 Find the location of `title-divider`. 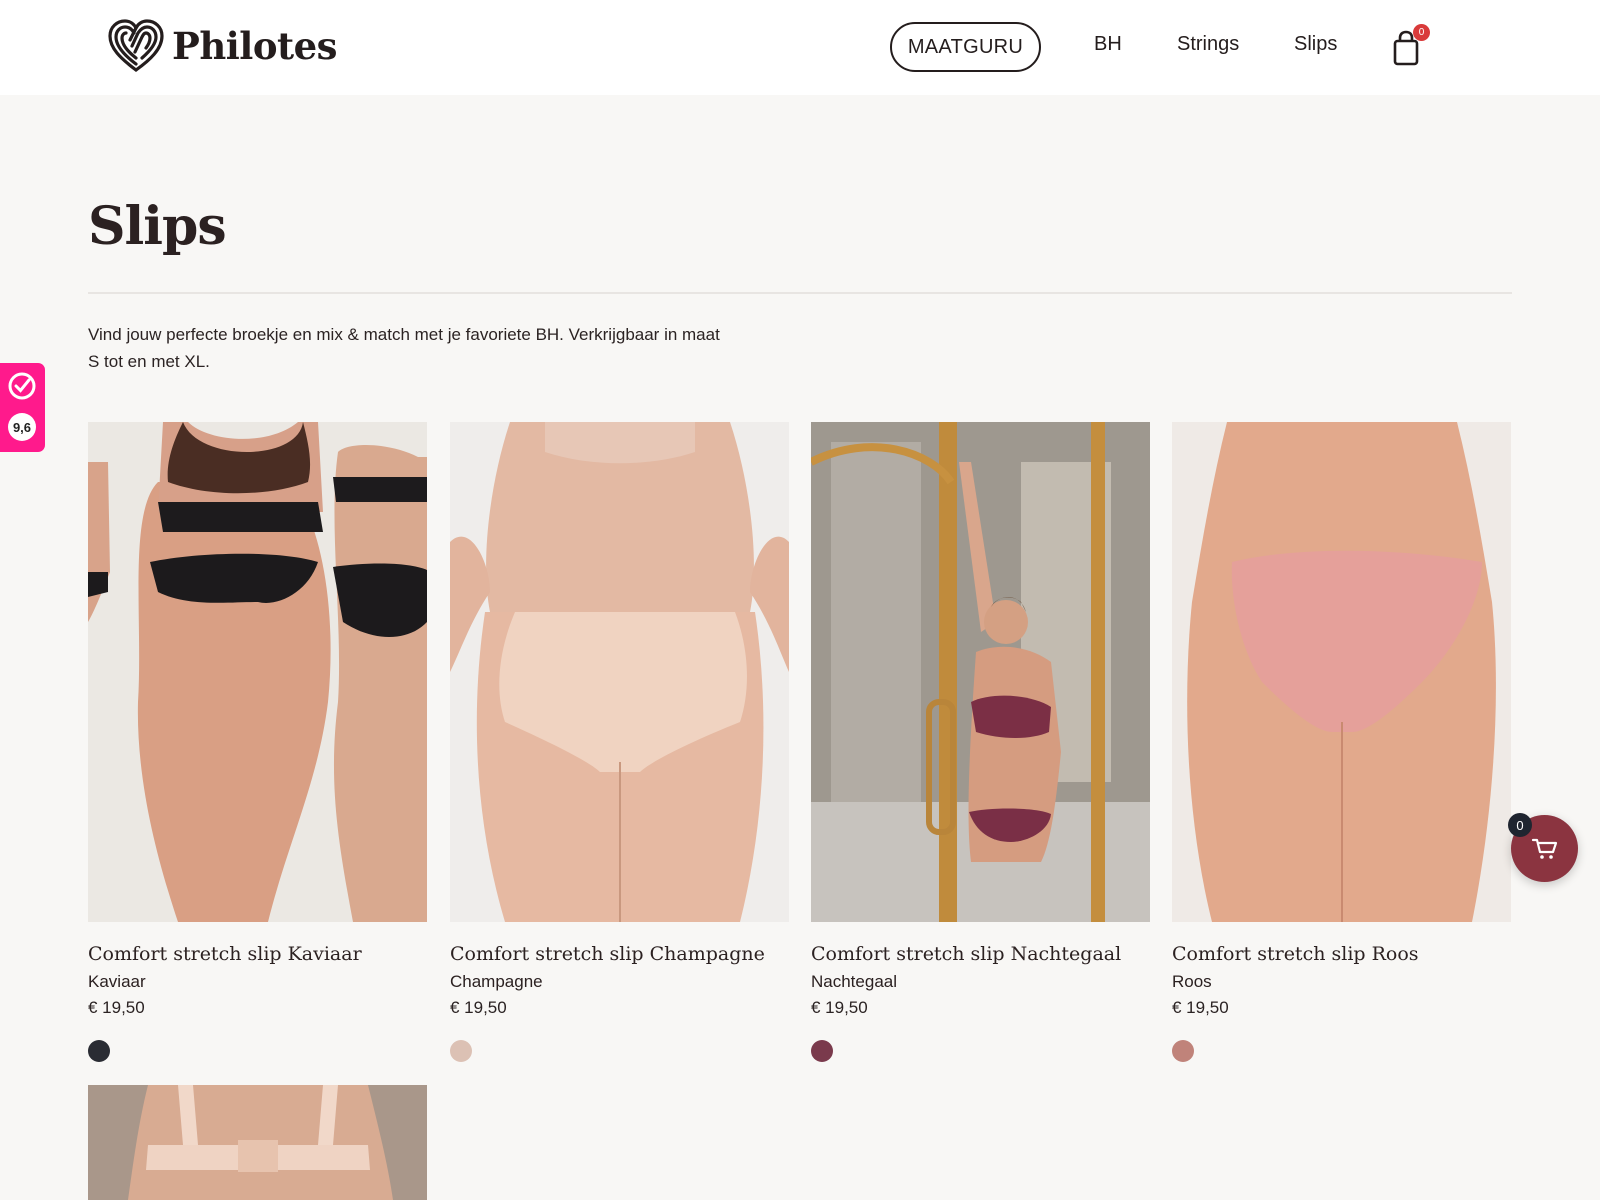

title-divider is located at coordinates (800, 293).